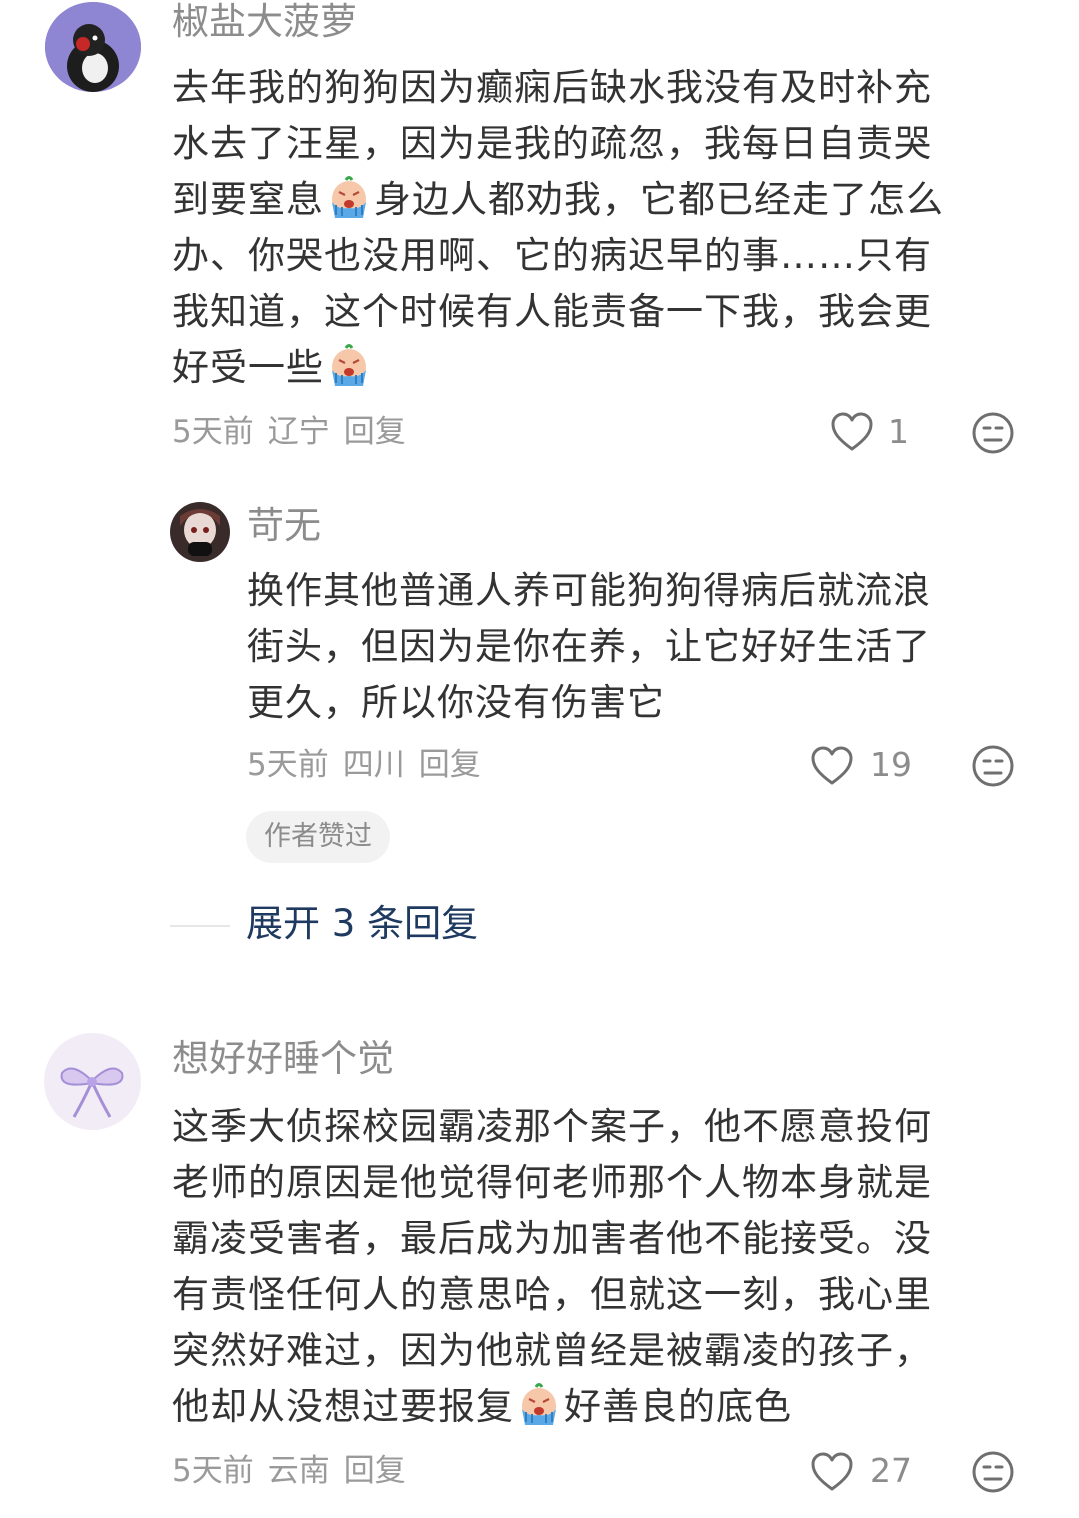  What do you see at coordinates (898, 431) in the screenshot?
I see `like-count: 1` at bounding box center [898, 431].